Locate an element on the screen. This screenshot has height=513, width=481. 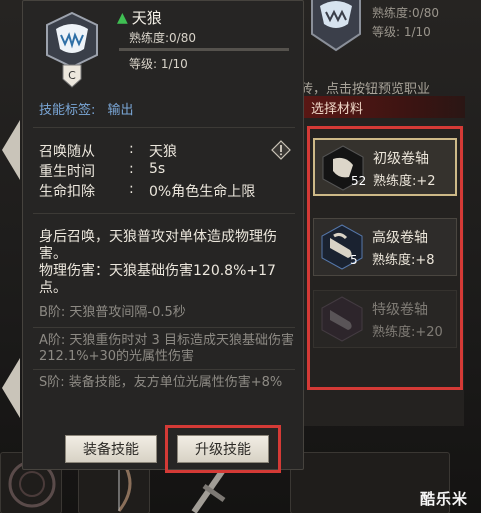
background-hint: 砖，点击按钮预览职业 is located at coordinates (365, 89).